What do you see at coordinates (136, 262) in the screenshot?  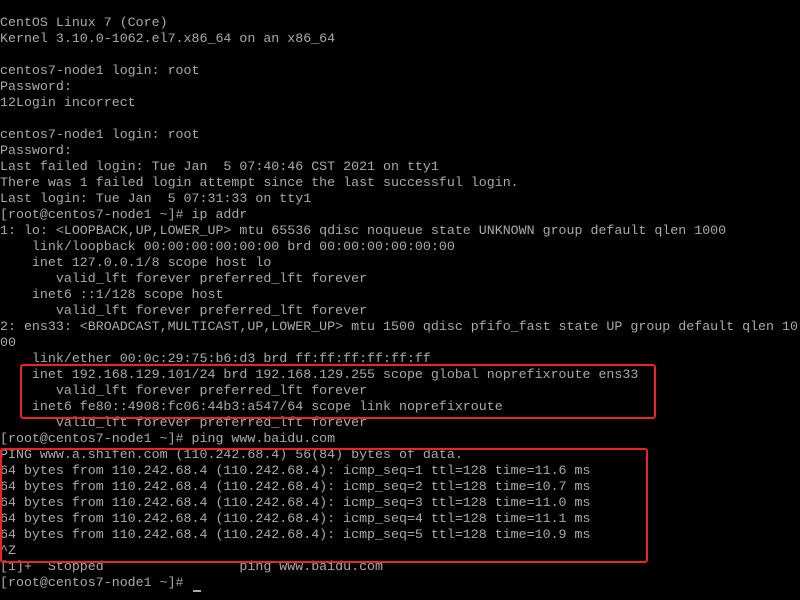 I see `terminal-line: inet 127.0.0.1/8 scope host lo` at bounding box center [136, 262].